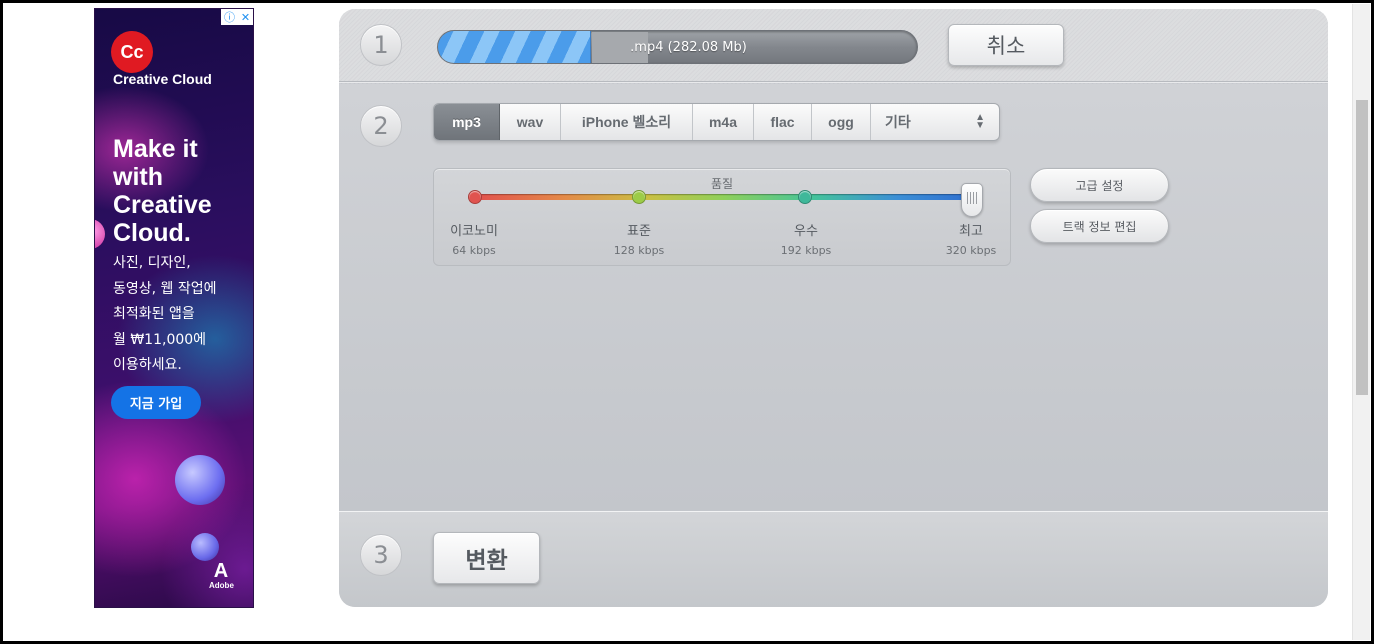 Image resolution: width=1374 pixels, height=644 pixels. Describe the element at coordinates (474, 231) in the screenshot. I see `quality-label-economy: 이코노미` at that location.